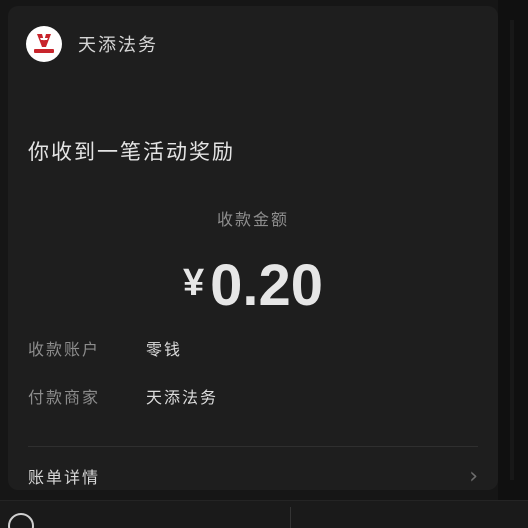 The image size is (528, 528). What do you see at coordinates (21, 520) in the screenshot?
I see `keyboard-toggle-icon` at bounding box center [21, 520].